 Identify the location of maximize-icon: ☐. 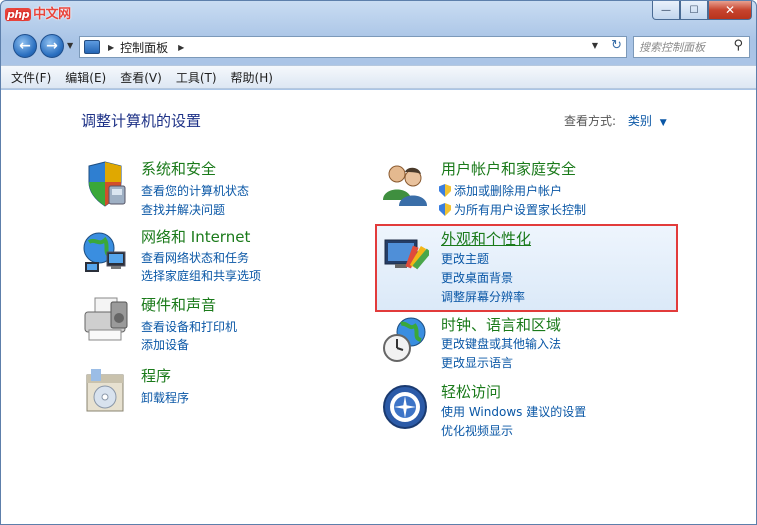
(694, 10).